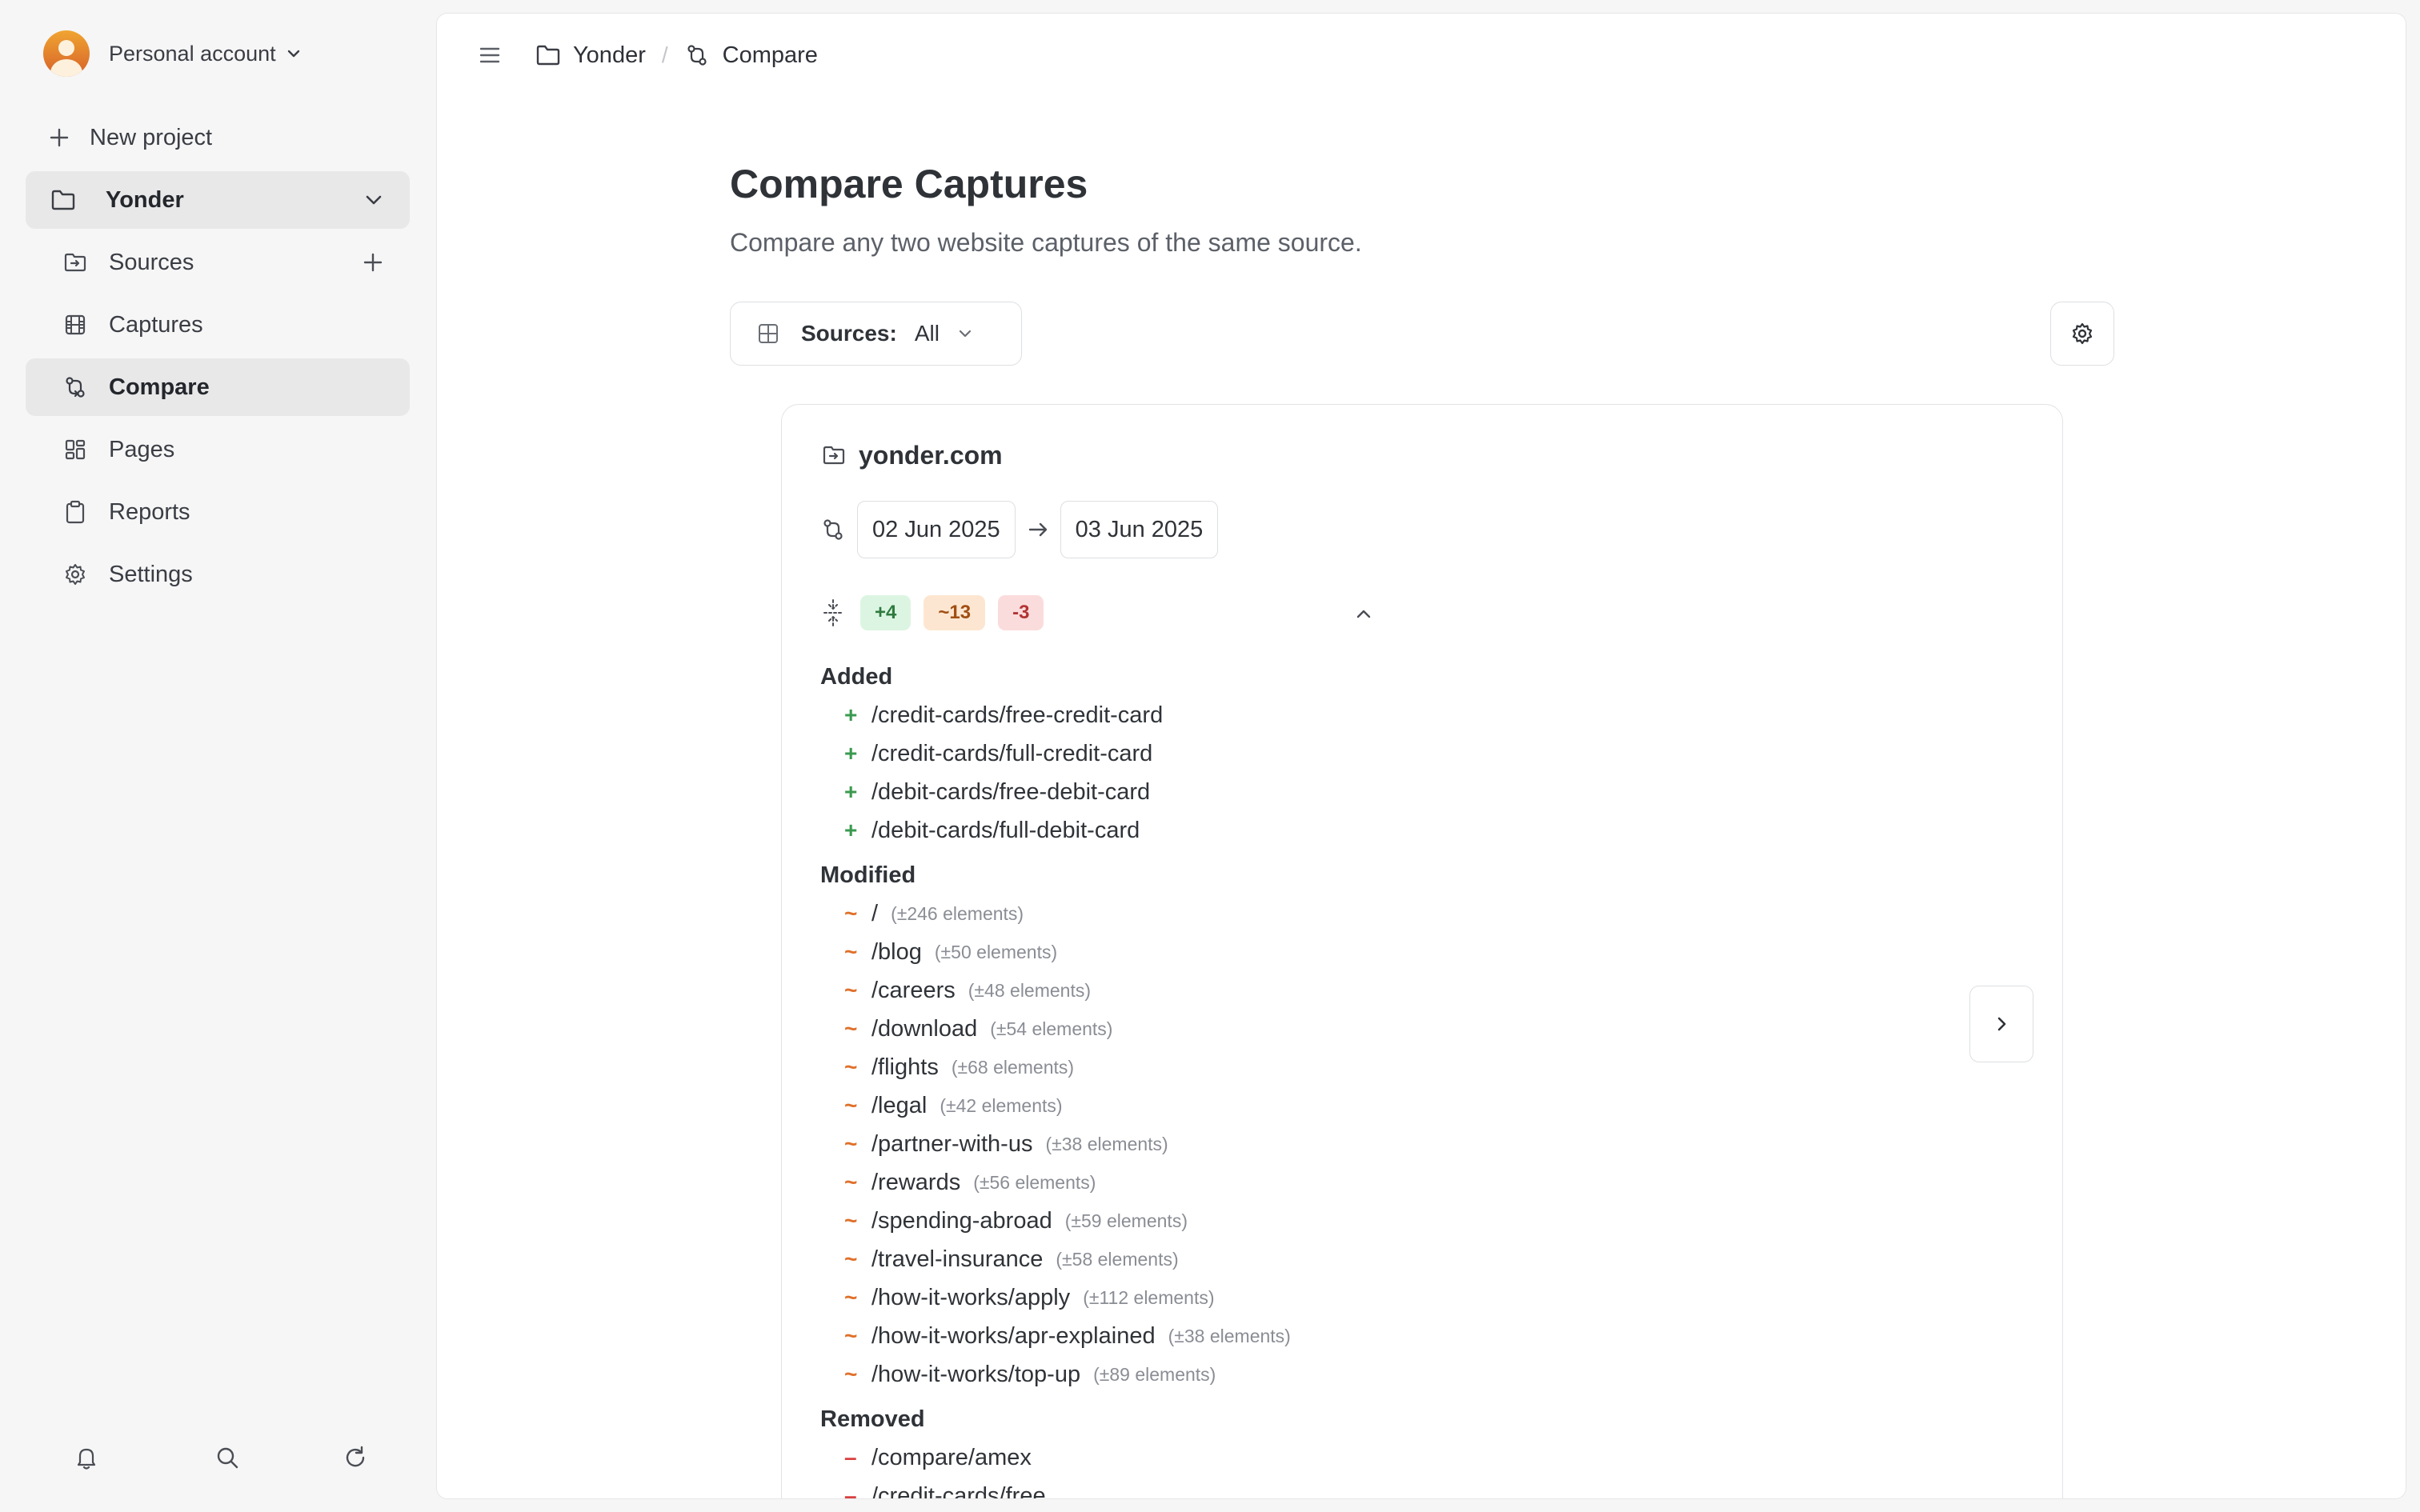  I want to click on element-count: (±112 elements), so click(1149, 1297).